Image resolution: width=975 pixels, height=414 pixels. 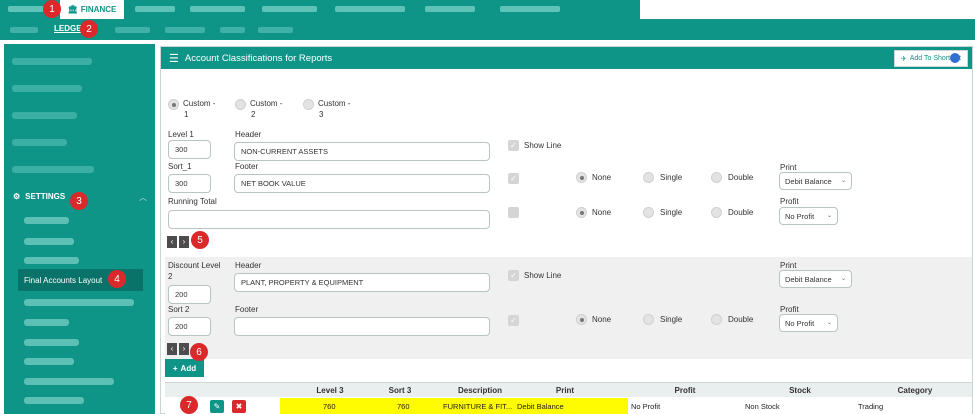 What do you see at coordinates (903, 59) in the screenshot?
I see `rocket-icon: ✈` at bounding box center [903, 59].